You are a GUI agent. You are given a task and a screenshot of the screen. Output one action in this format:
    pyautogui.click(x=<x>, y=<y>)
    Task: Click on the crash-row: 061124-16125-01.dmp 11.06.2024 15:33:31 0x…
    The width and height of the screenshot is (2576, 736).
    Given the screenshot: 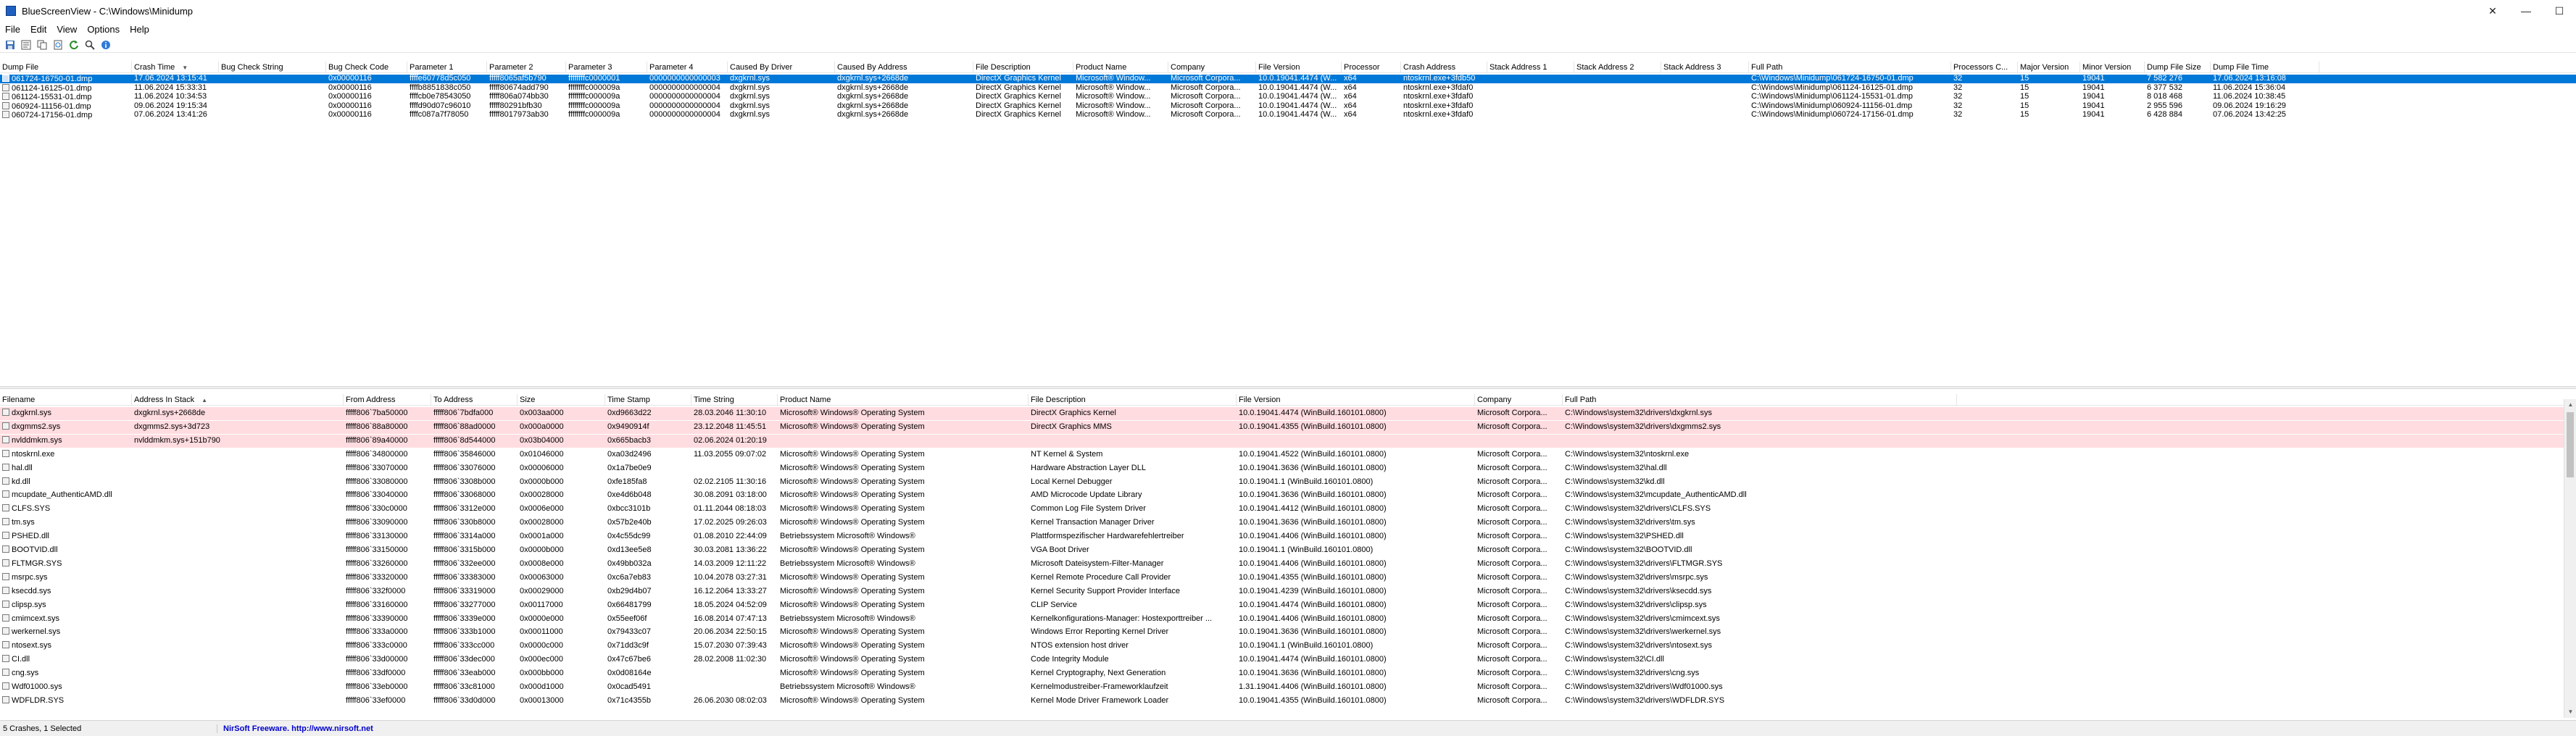 What is the action you would take?
    pyautogui.click(x=1288, y=88)
    